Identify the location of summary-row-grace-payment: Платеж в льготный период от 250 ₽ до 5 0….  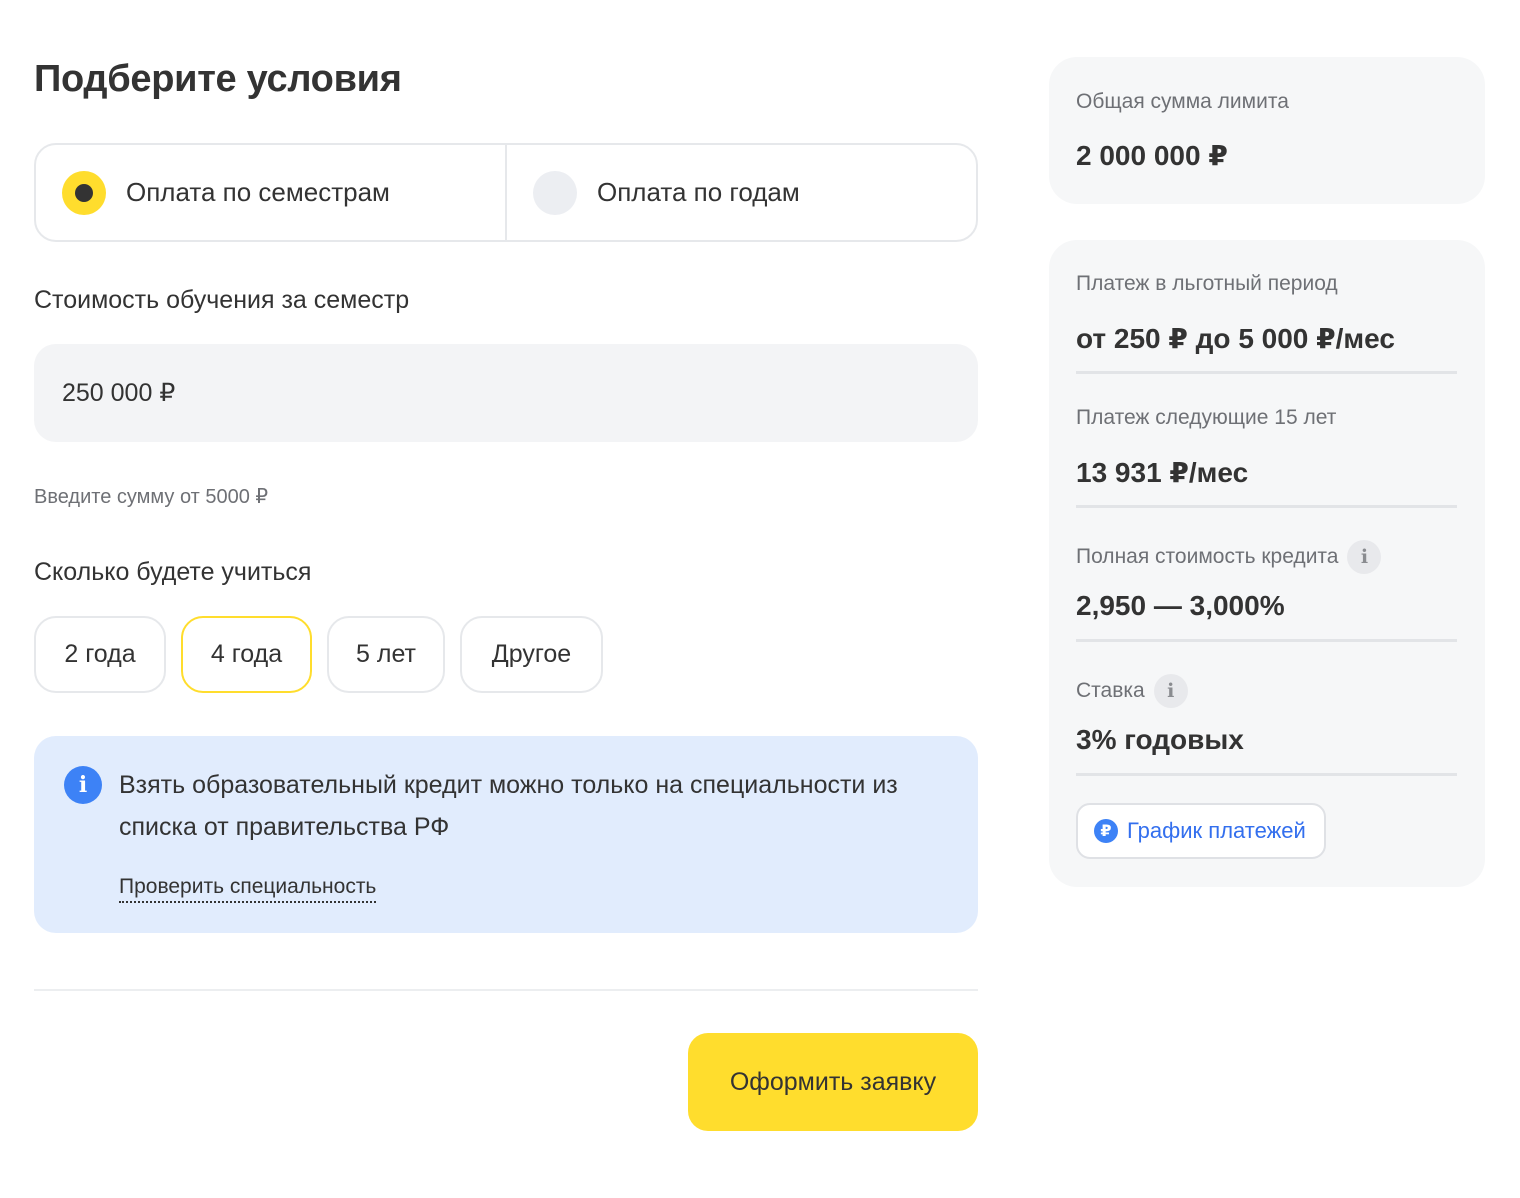
(1266, 307).